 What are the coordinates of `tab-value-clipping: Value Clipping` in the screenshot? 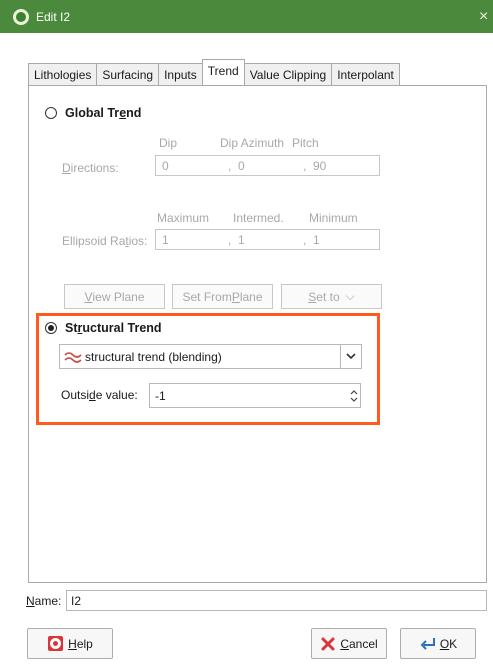 It's located at (288, 74).